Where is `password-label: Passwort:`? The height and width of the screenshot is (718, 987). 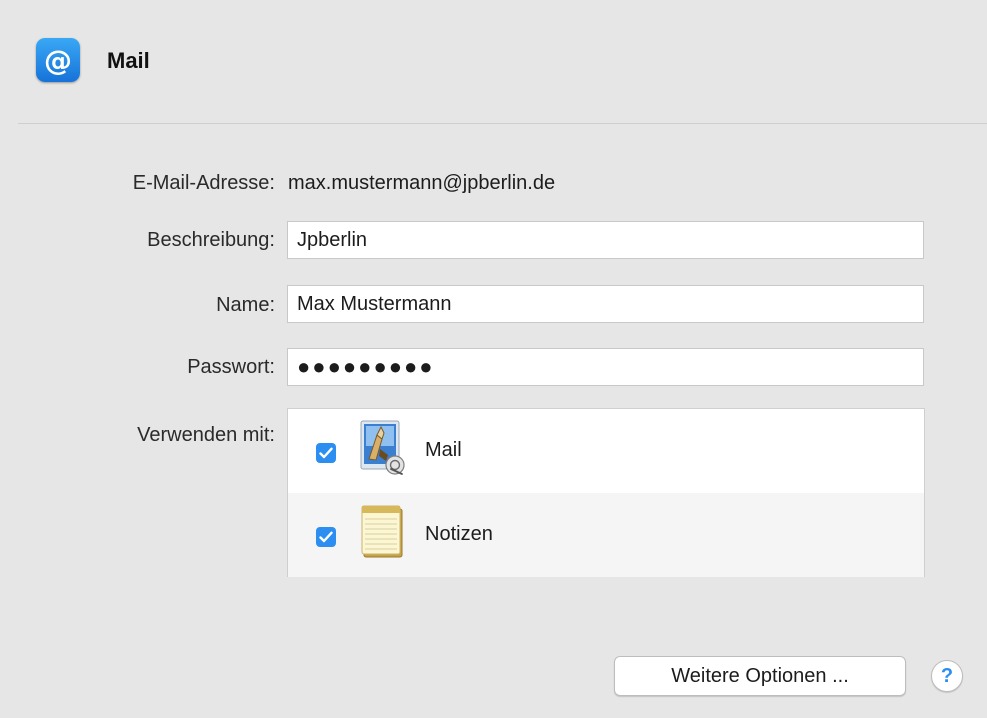
password-label: Passwort: is located at coordinates (231, 367).